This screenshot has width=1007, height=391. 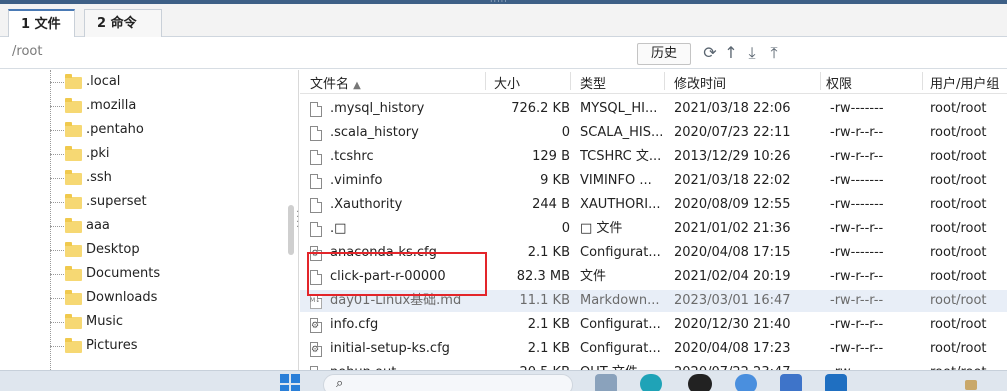 I want to click on pane-splitter: · · · ·, so click(x=297, y=220).